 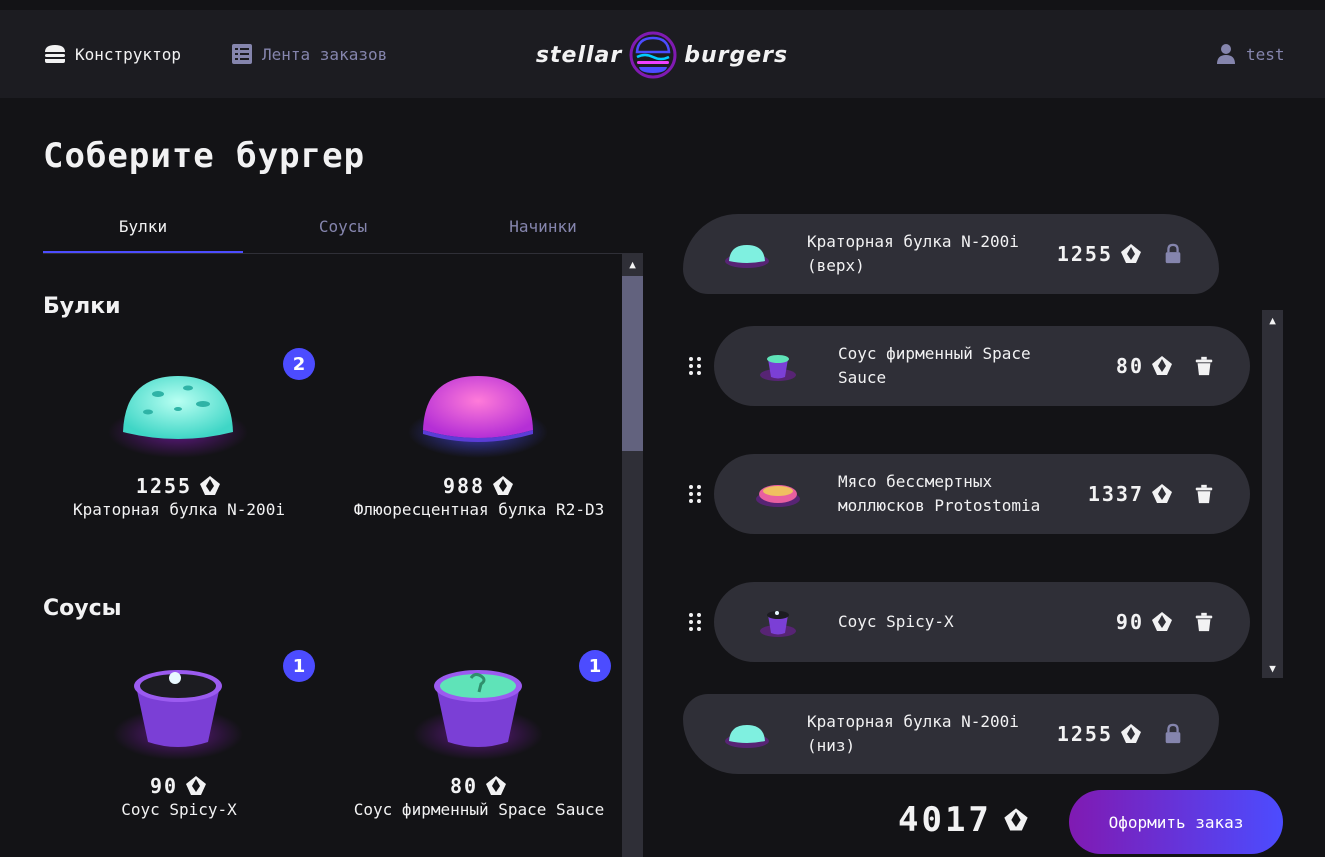 I want to click on tab-fillings: Начинки, so click(x=543, y=229).